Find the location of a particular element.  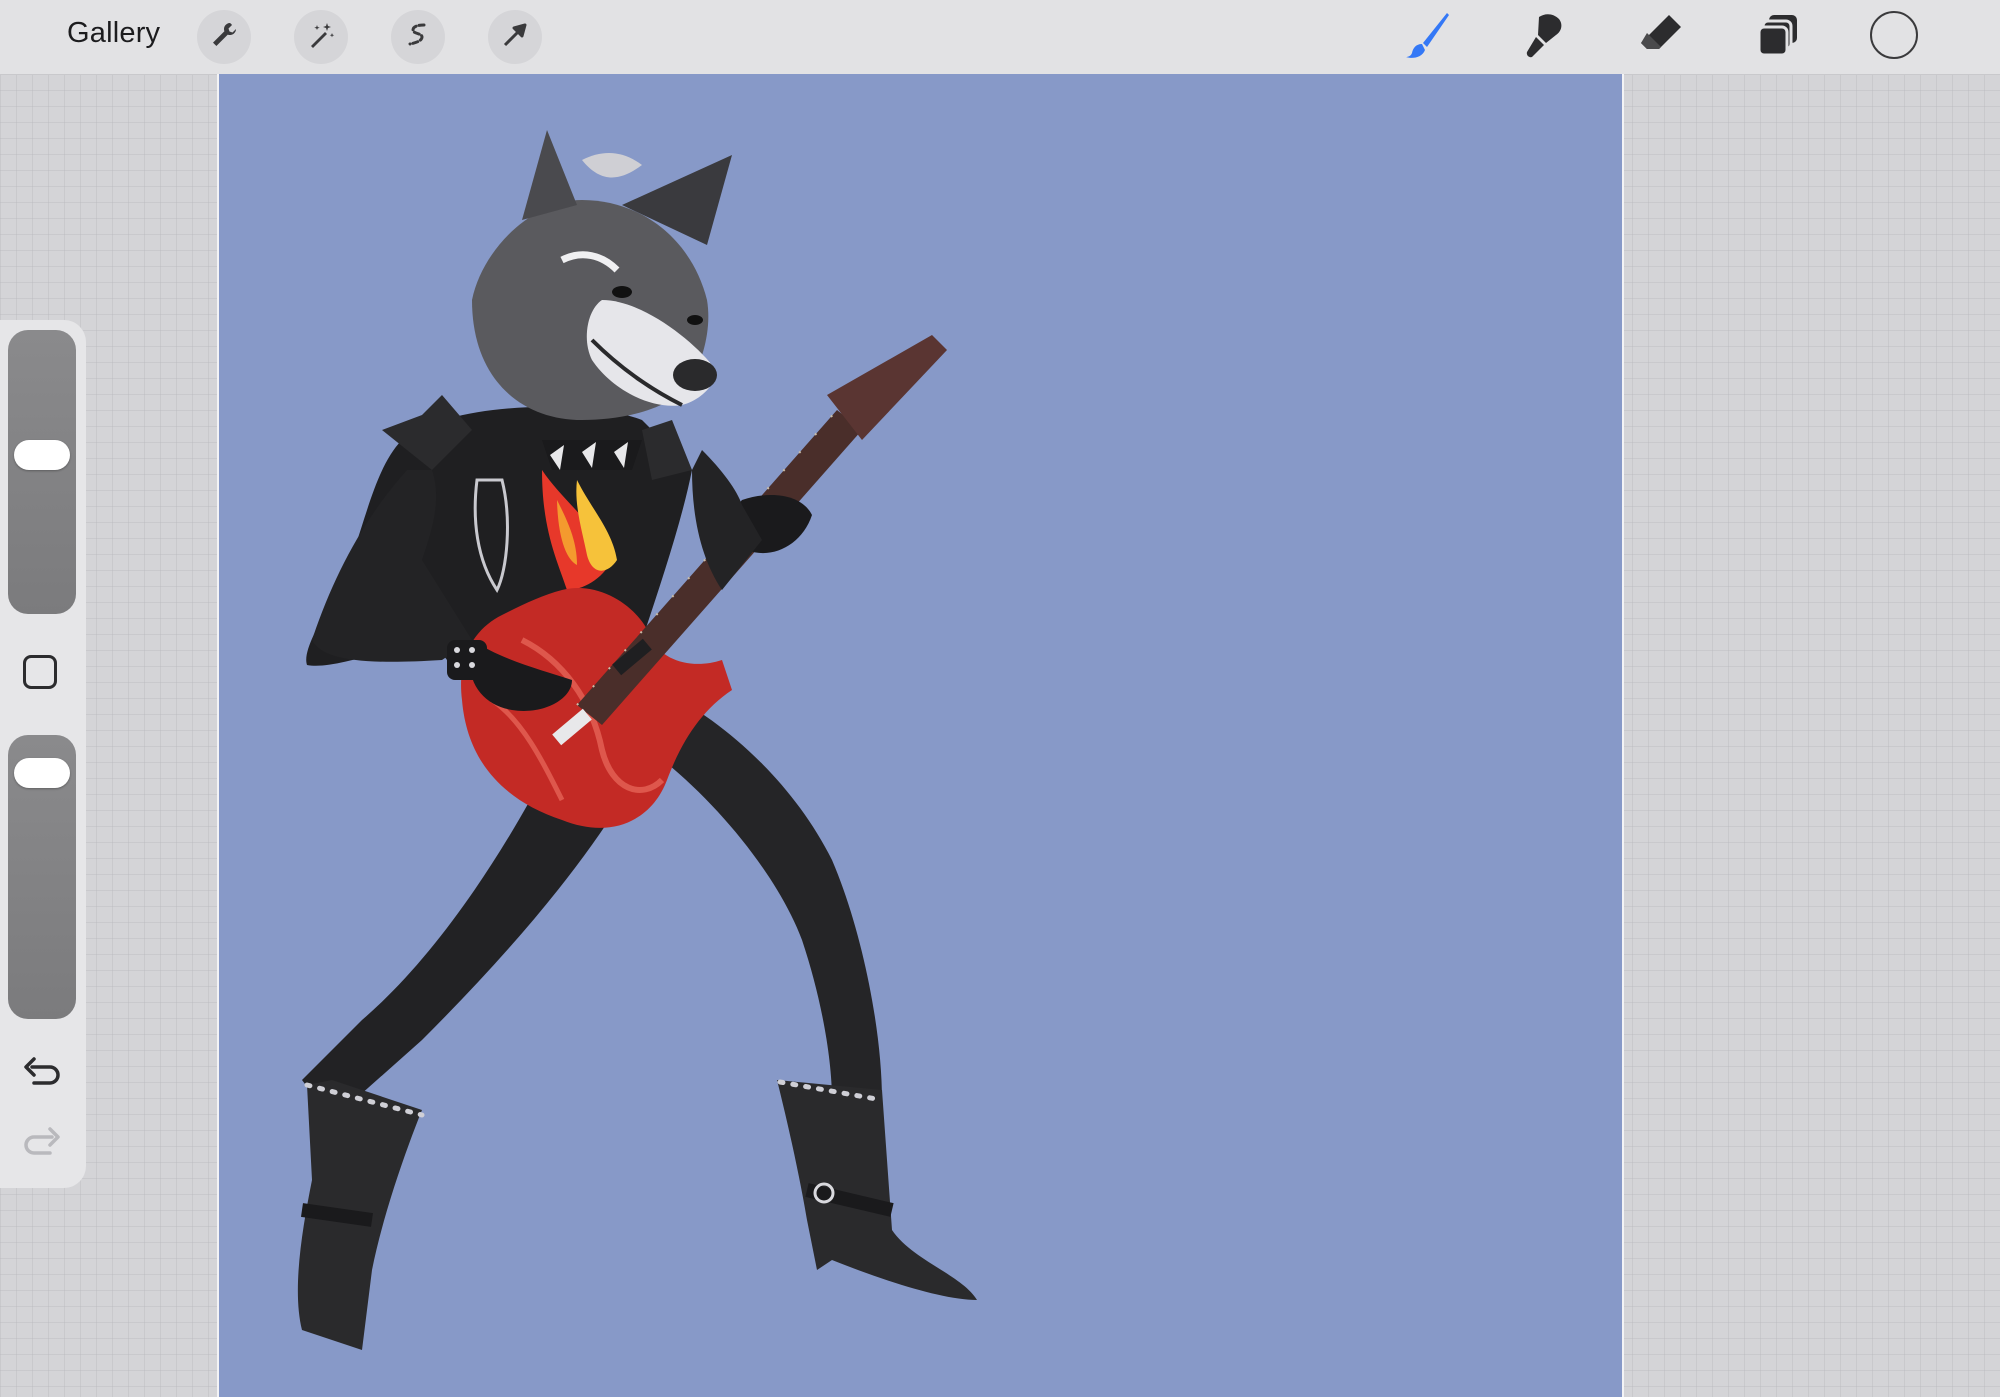

adjustments-button is located at coordinates (321, 37).